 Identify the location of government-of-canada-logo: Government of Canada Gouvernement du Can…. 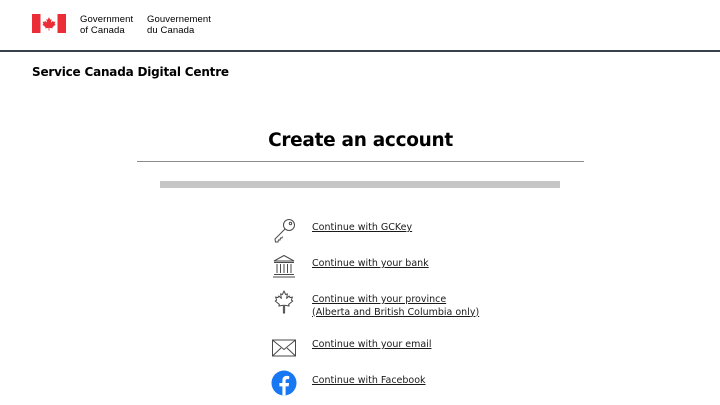
(121, 24).